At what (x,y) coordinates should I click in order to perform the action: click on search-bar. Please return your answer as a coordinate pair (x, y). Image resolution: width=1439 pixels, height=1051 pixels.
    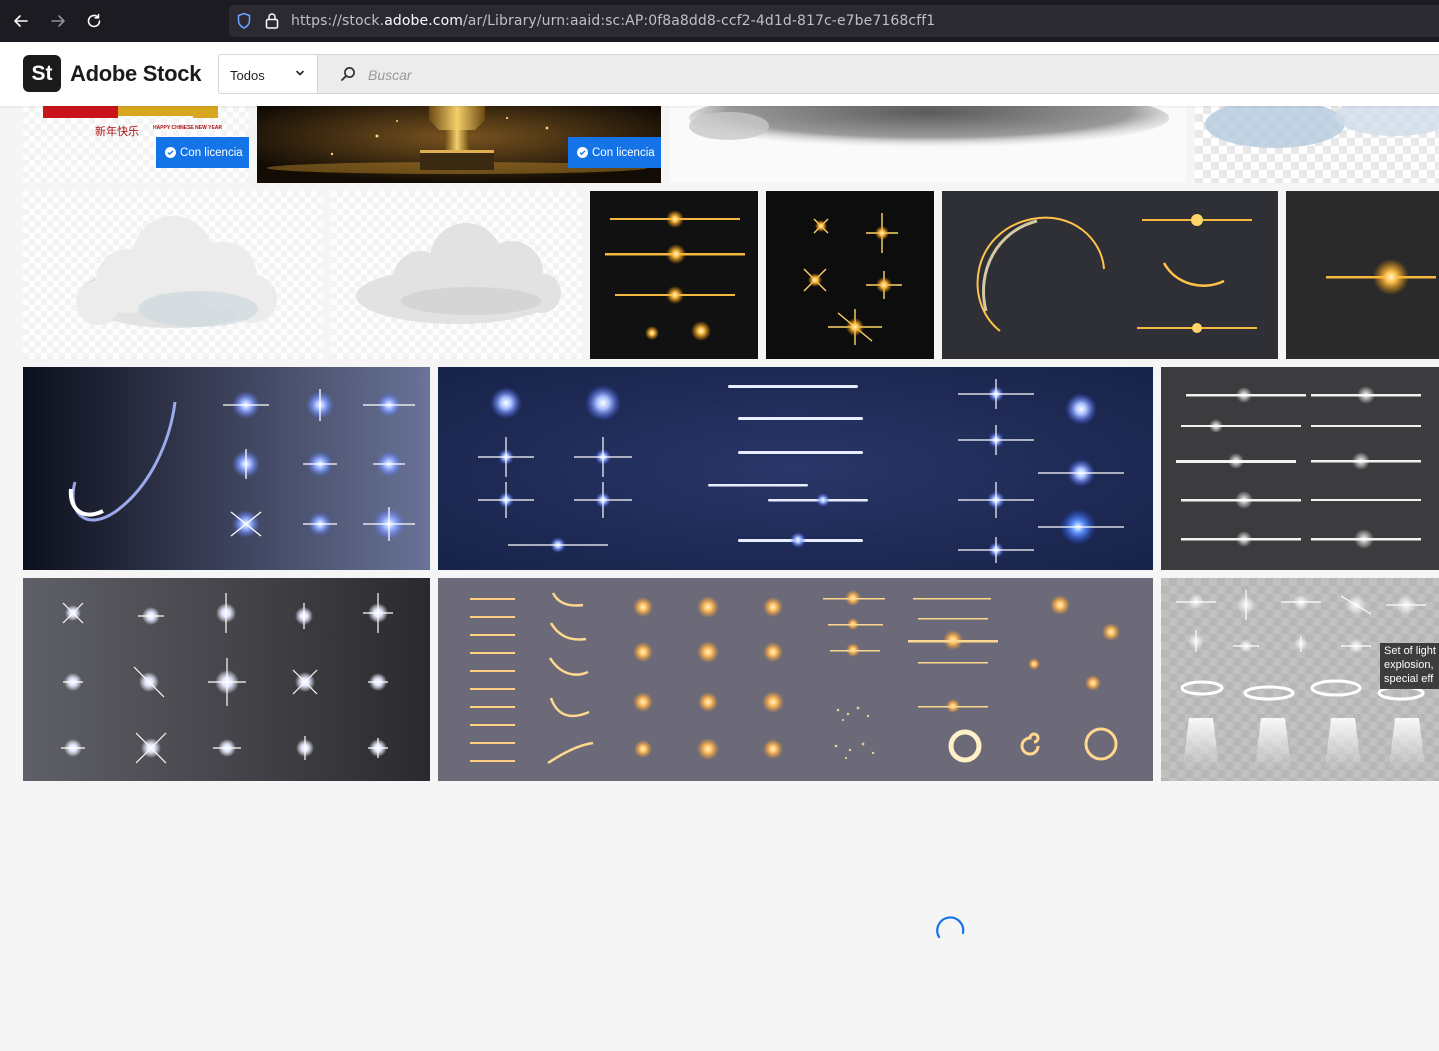
    Looking at the image, I should click on (878, 74).